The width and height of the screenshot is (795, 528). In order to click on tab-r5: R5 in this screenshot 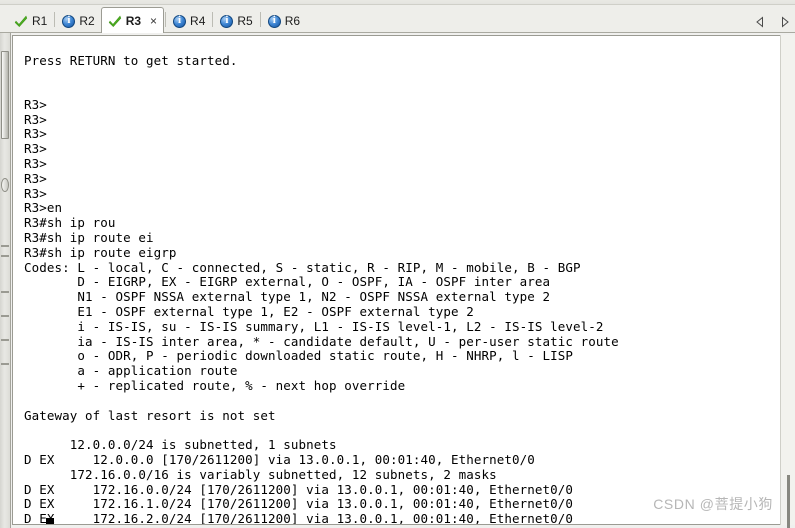, I will do `click(236, 21)`.